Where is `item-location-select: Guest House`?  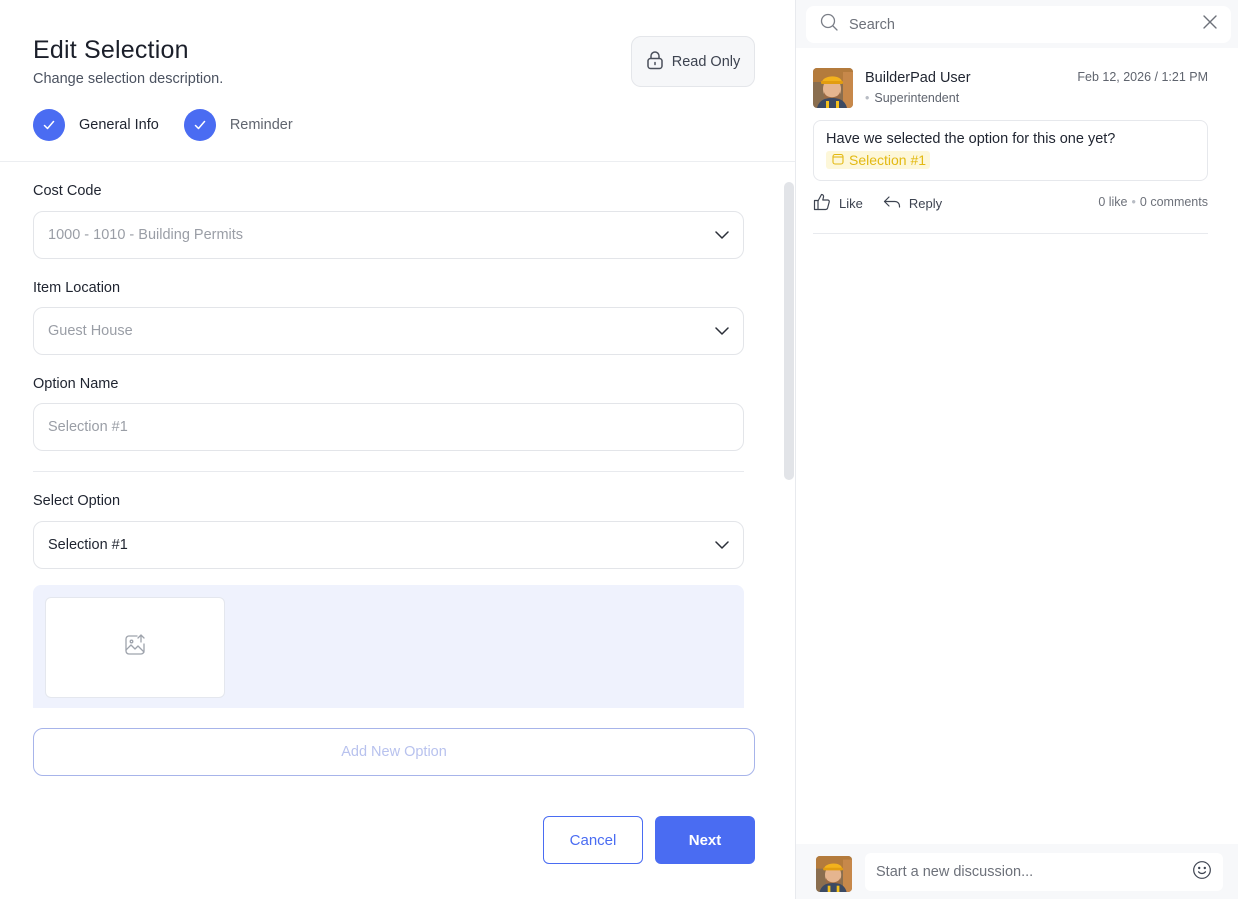
item-location-select: Guest House is located at coordinates (388, 331).